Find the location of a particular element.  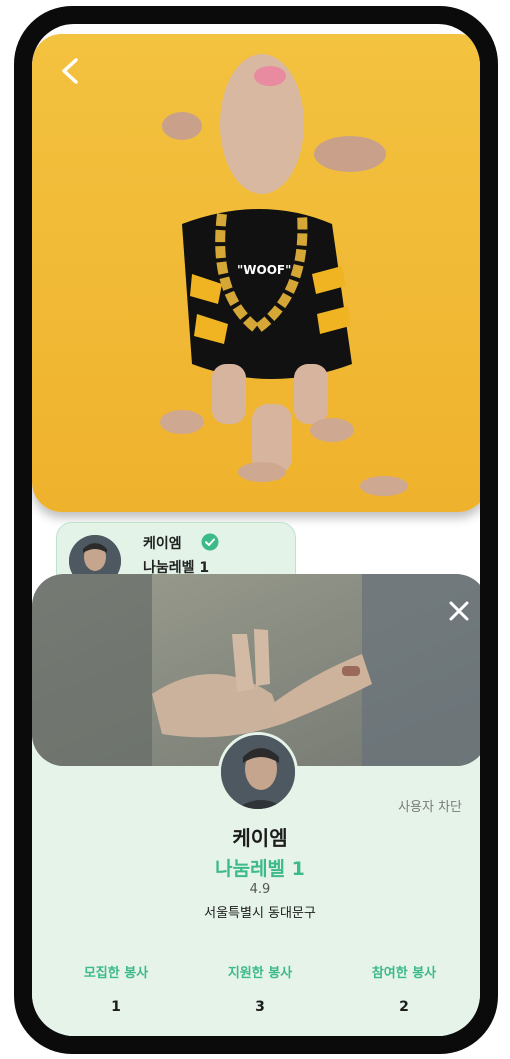

stat-value: 1 is located at coordinates (116, 1007).